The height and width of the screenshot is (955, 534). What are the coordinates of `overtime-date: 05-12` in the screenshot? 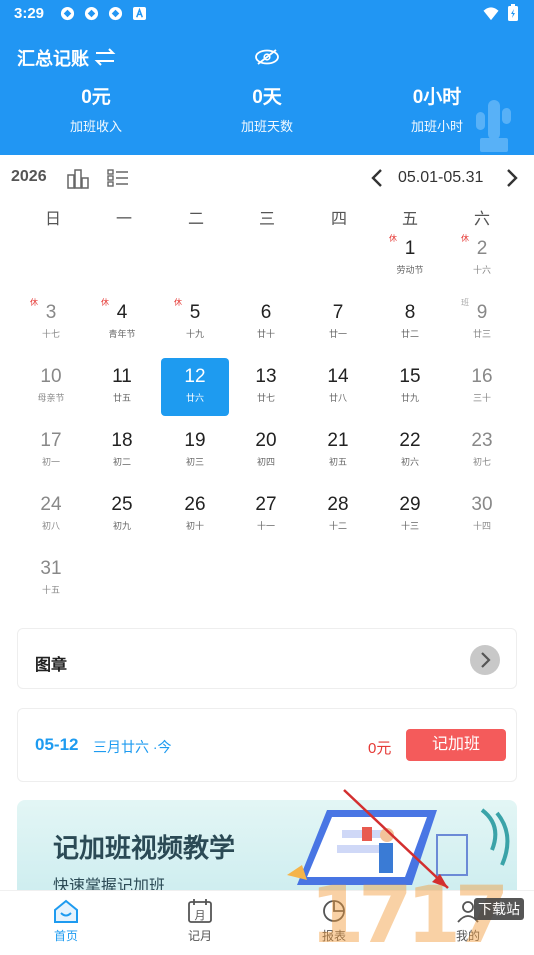 It's located at (57, 744).